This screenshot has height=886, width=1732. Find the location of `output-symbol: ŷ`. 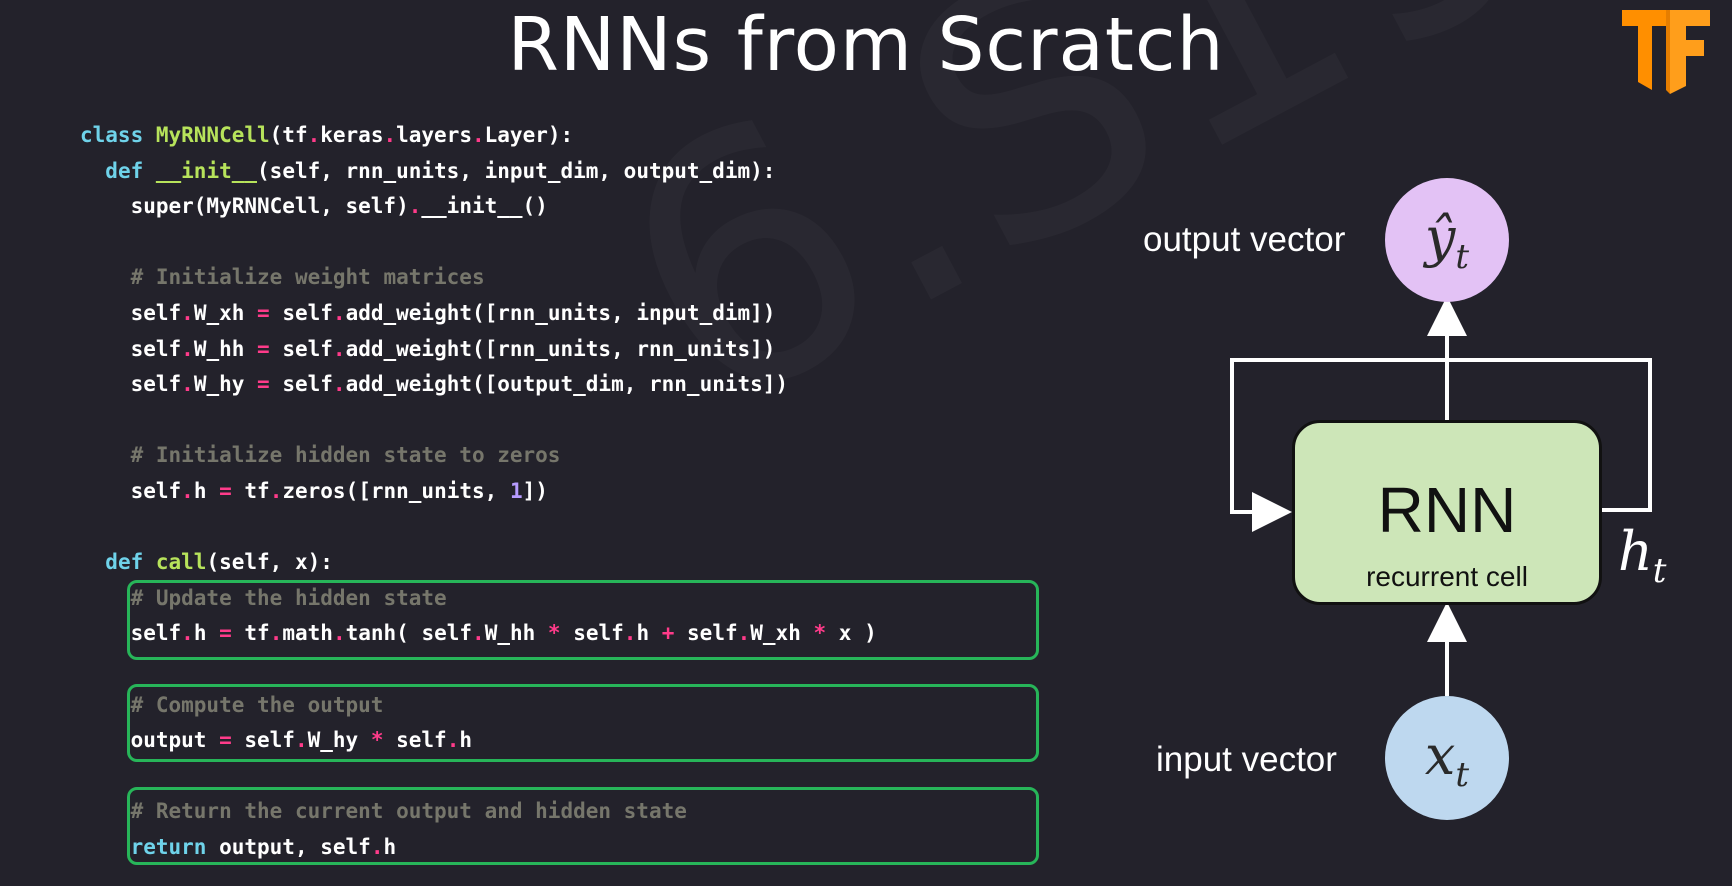

output-symbol: ŷ is located at coordinates (1440, 237).